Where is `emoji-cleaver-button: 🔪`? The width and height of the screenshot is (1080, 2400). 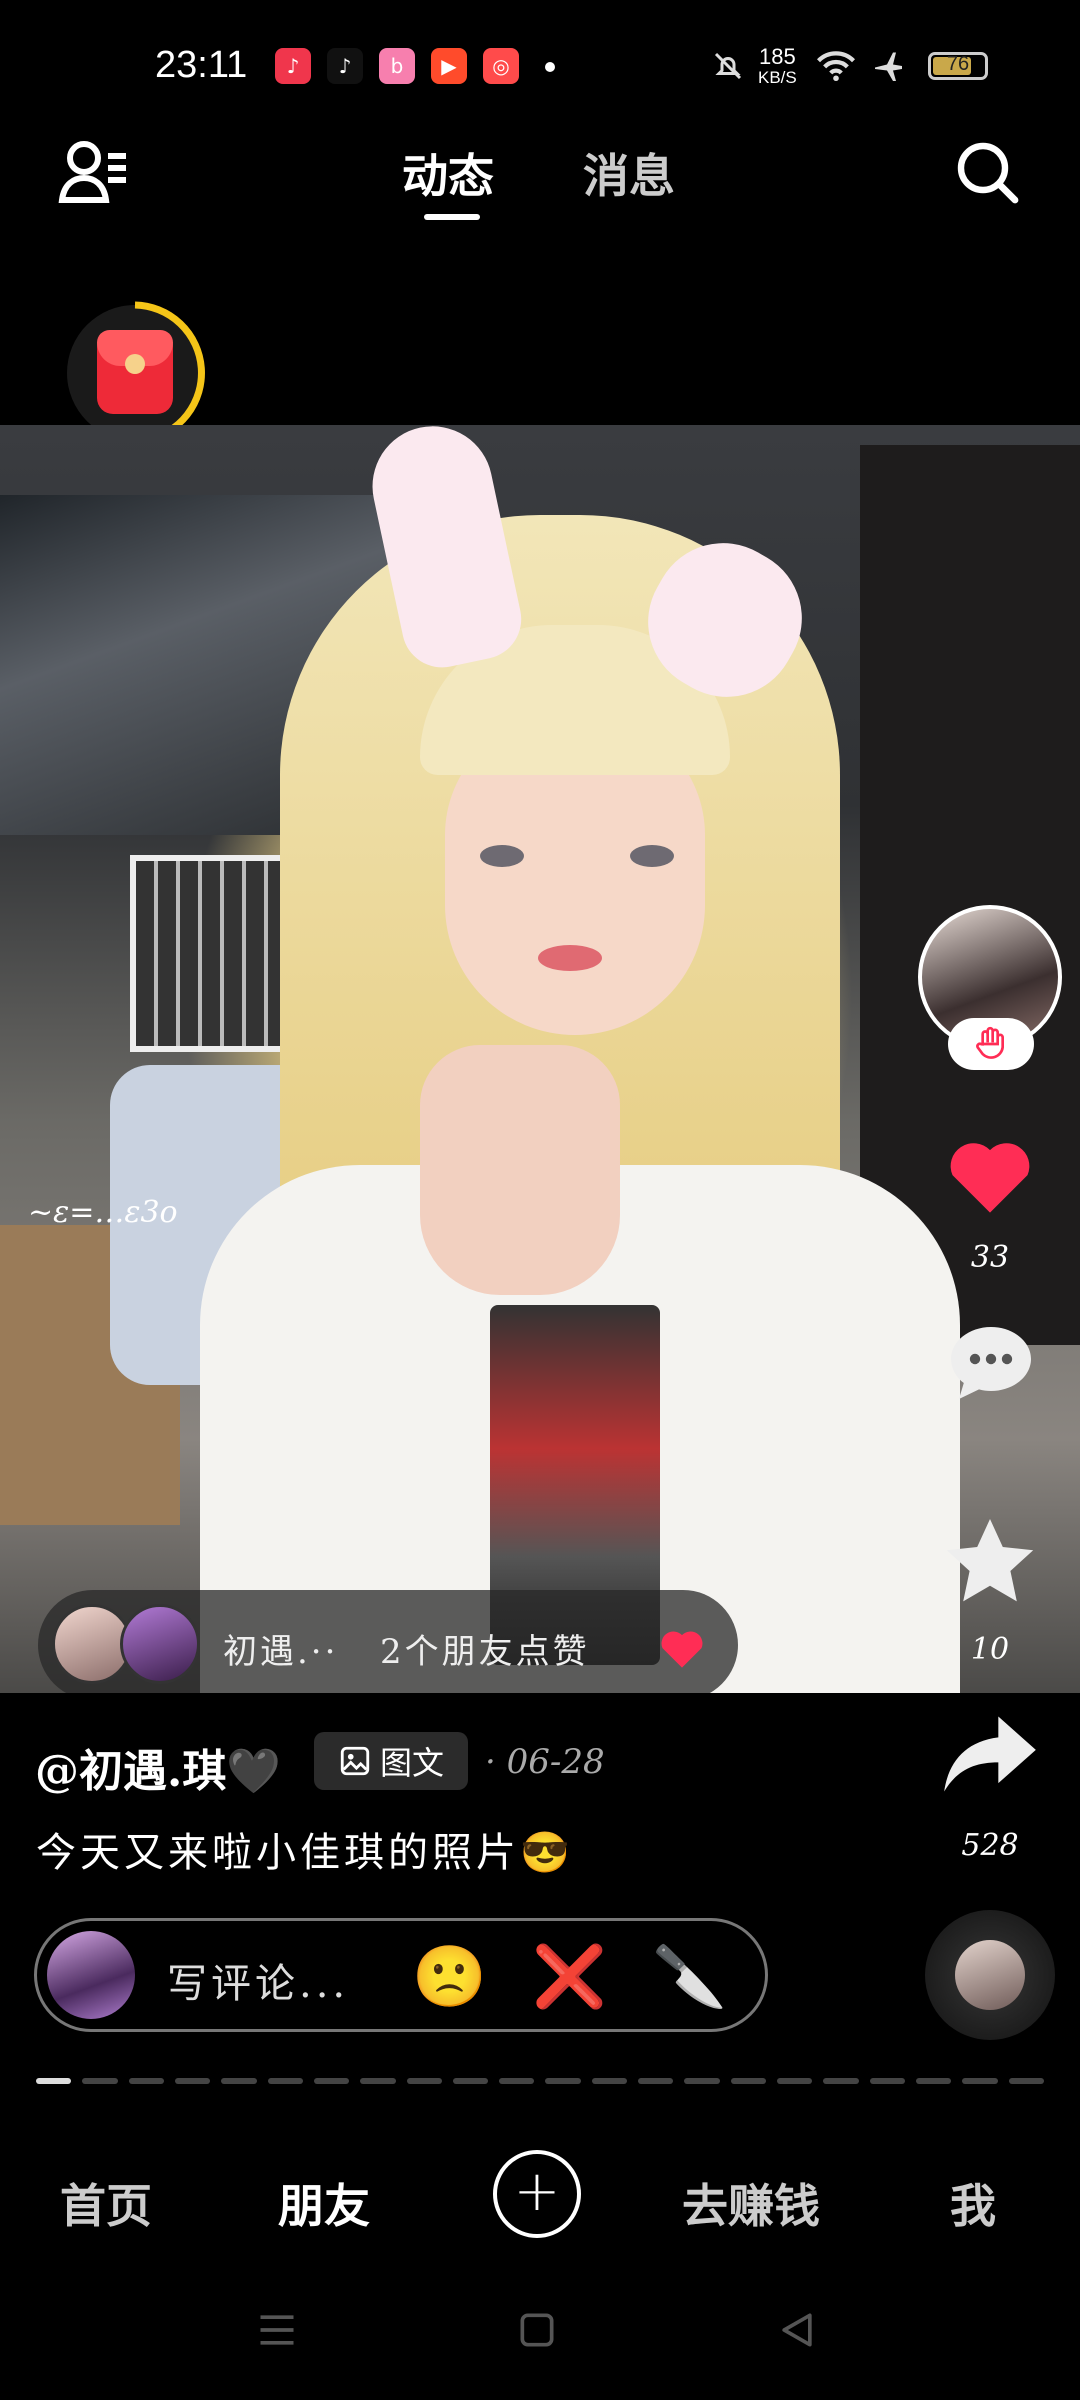
emoji-cleaver-button: 🔪 is located at coordinates (689, 1976).